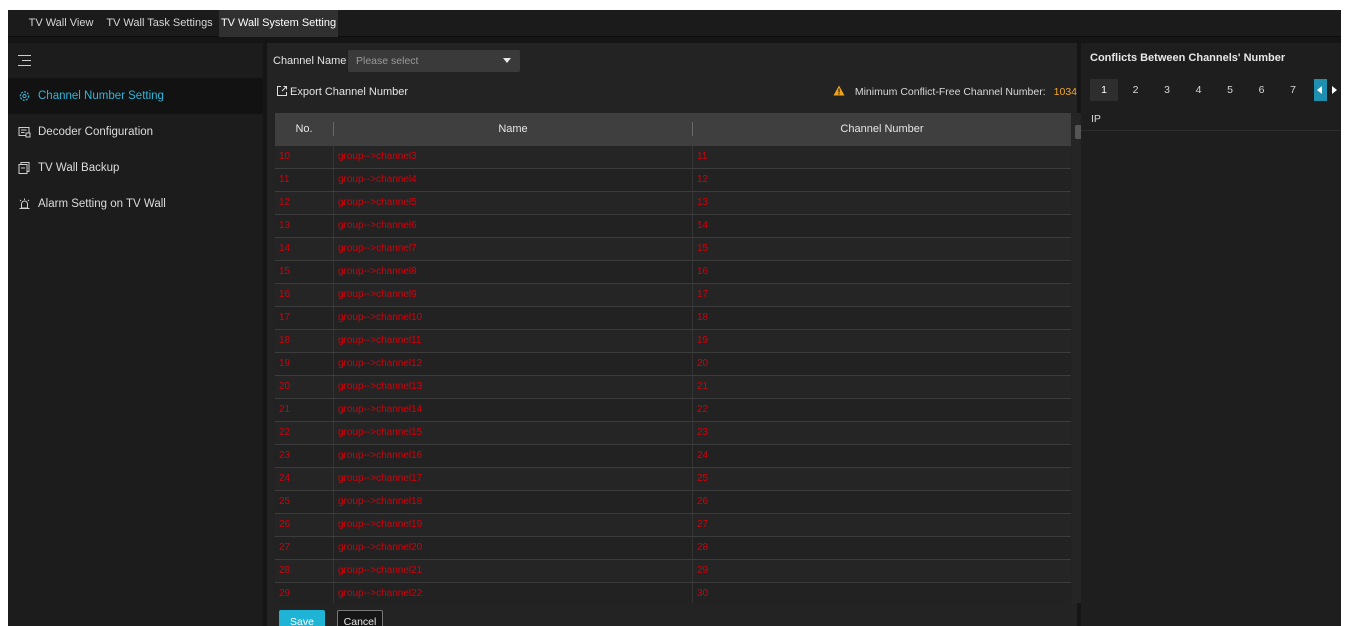  I want to click on table-row: 20 group-->channel13 21, so click(673, 387).